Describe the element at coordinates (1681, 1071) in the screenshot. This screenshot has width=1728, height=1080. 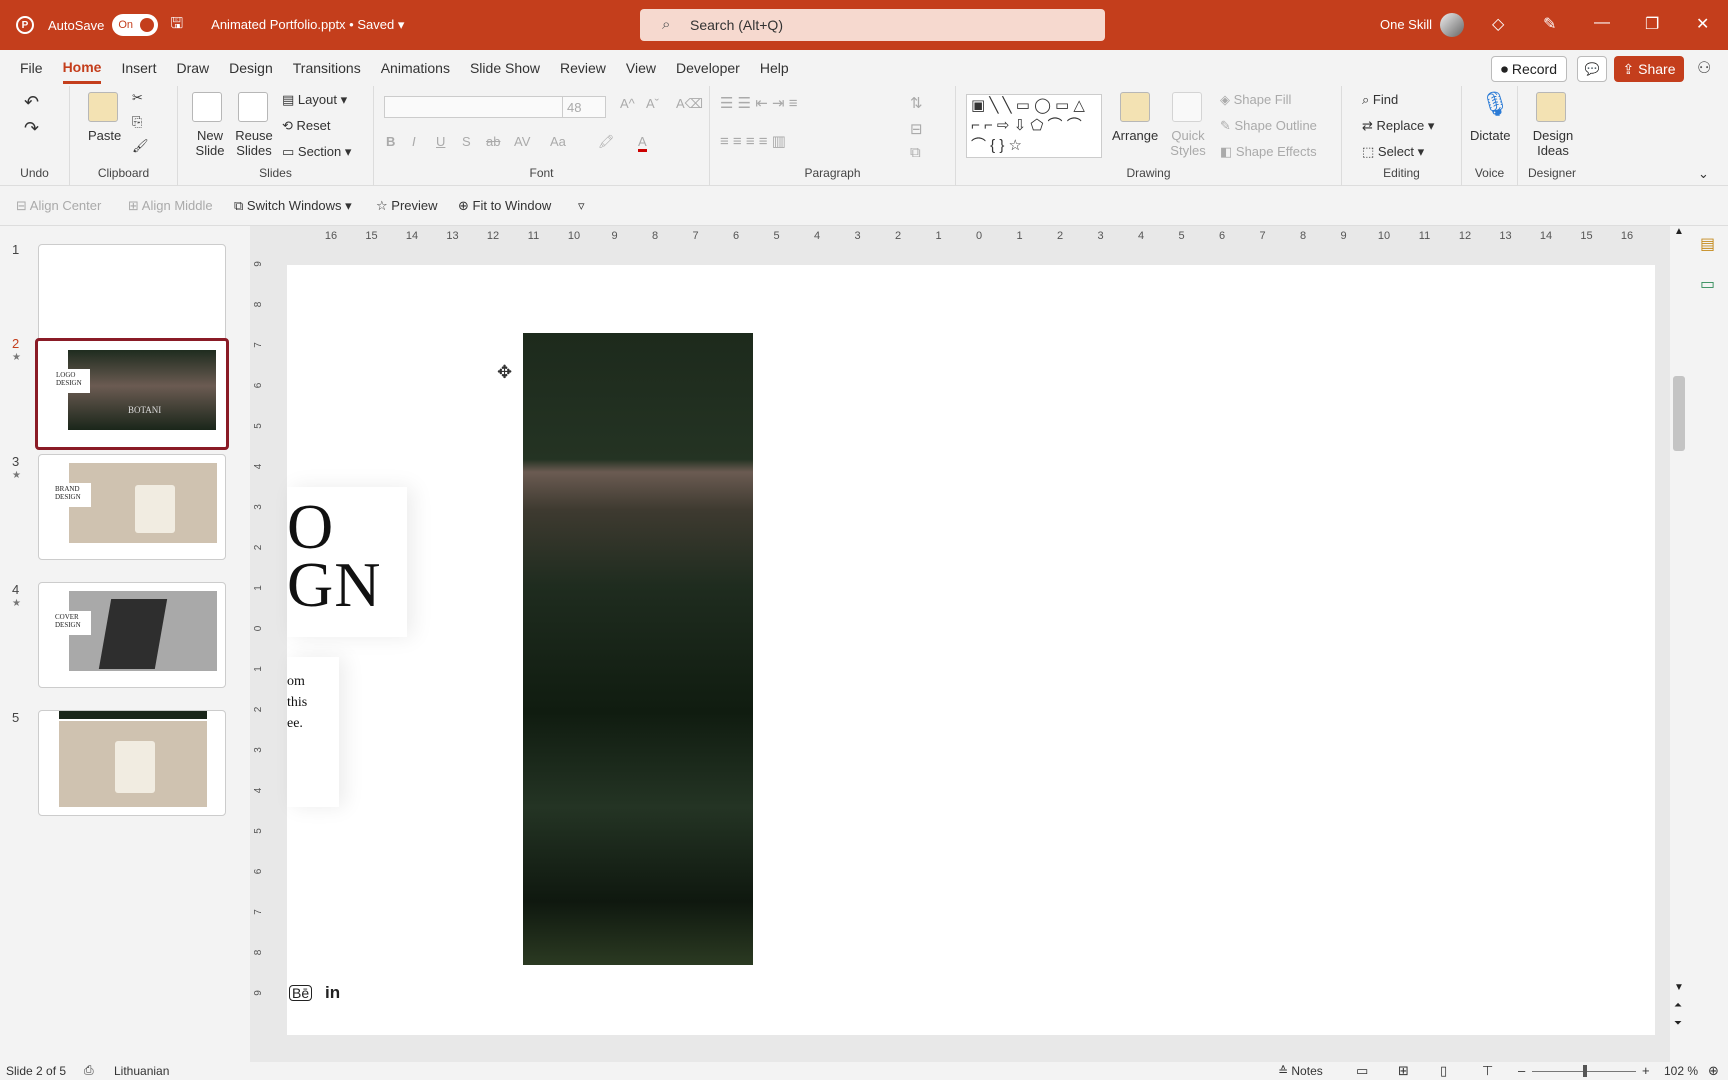
I see `zoom-level: 102 %` at that location.